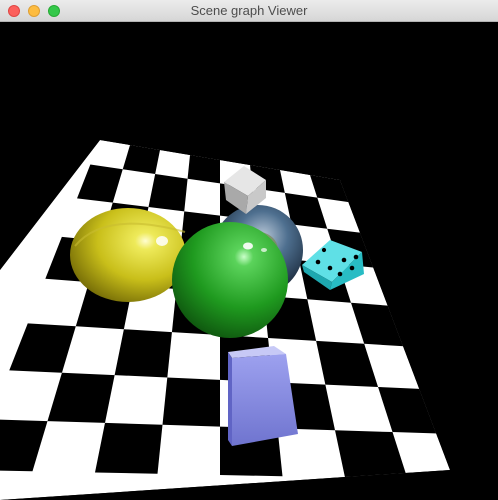 Image resolution: width=498 pixels, height=500 pixels. I want to click on green-sphere, so click(230, 280).